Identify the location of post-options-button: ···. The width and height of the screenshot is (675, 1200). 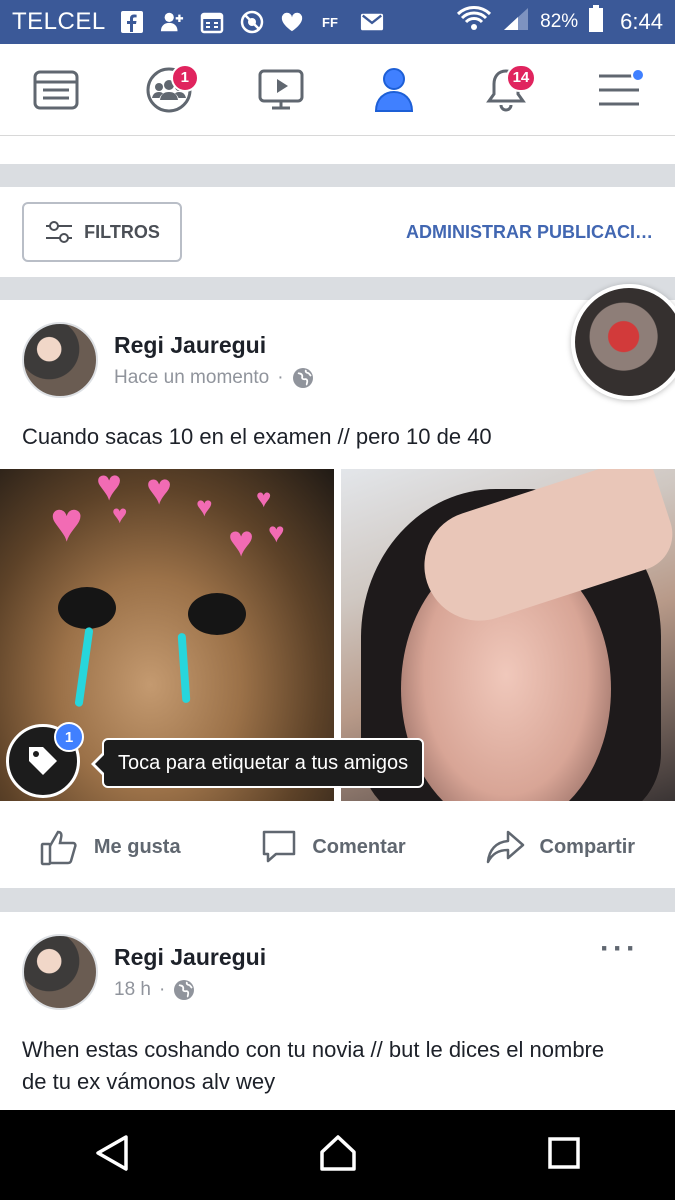
(619, 949).